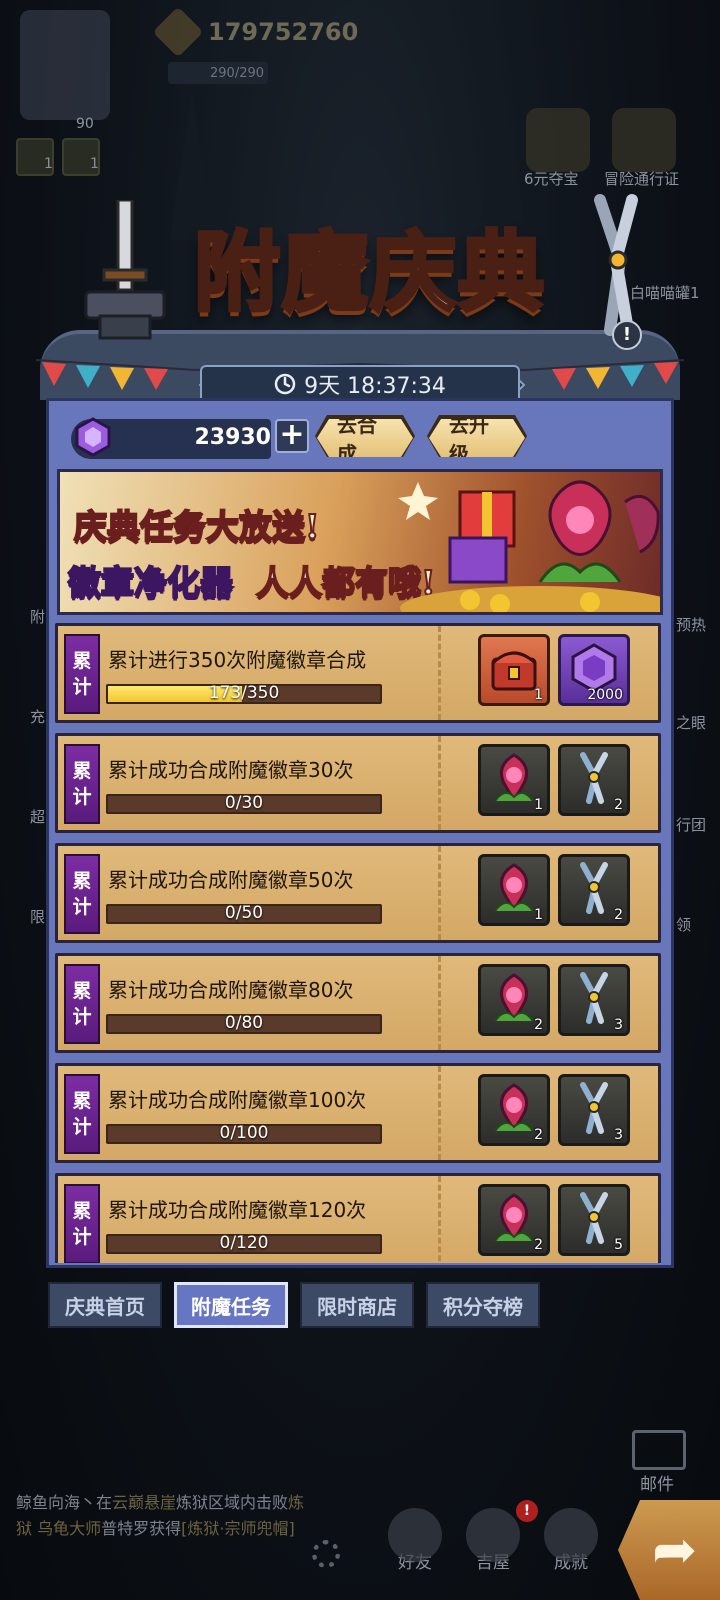  What do you see at coordinates (244, 913) in the screenshot?
I see `task-progress-text: 0/50` at bounding box center [244, 913].